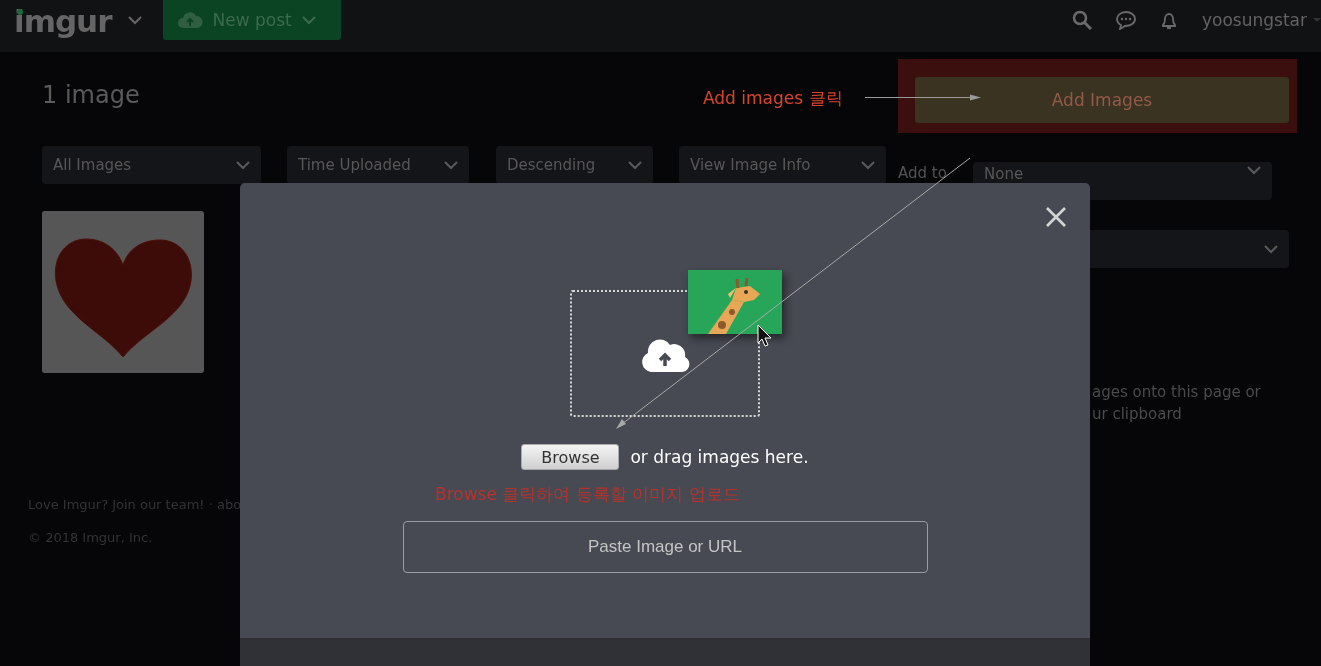  Describe the element at coordinates (782, 165) in the screenshot. I see `filter-dropdown: View Image Info` at that location.